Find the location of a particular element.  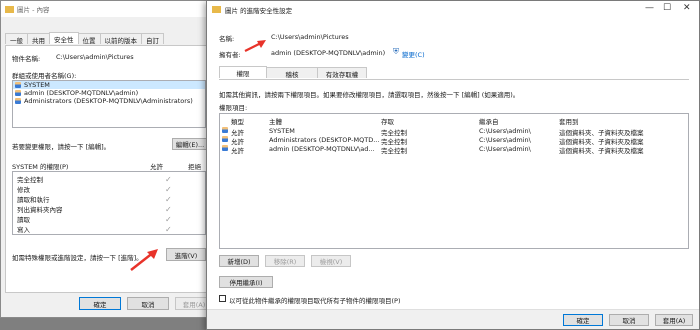

permissions-list: 完全控制 ✓ 修改 ✓ 讀取和執行 ✓ 列出資料夾內容 ✓ 讀取 ✓ 寫入 ✓ is located at coordinates (109, 203).